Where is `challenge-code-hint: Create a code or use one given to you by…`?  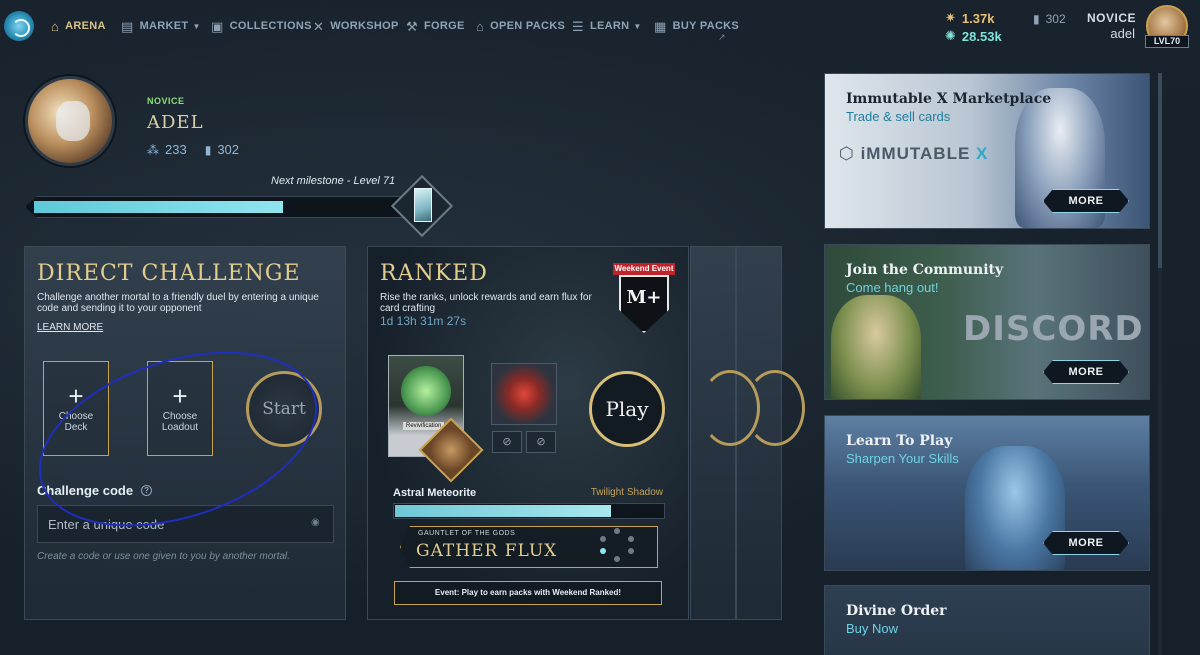 challenge-code-hint: Create a code or use one given to you by… is located at coordinates (163, 556).